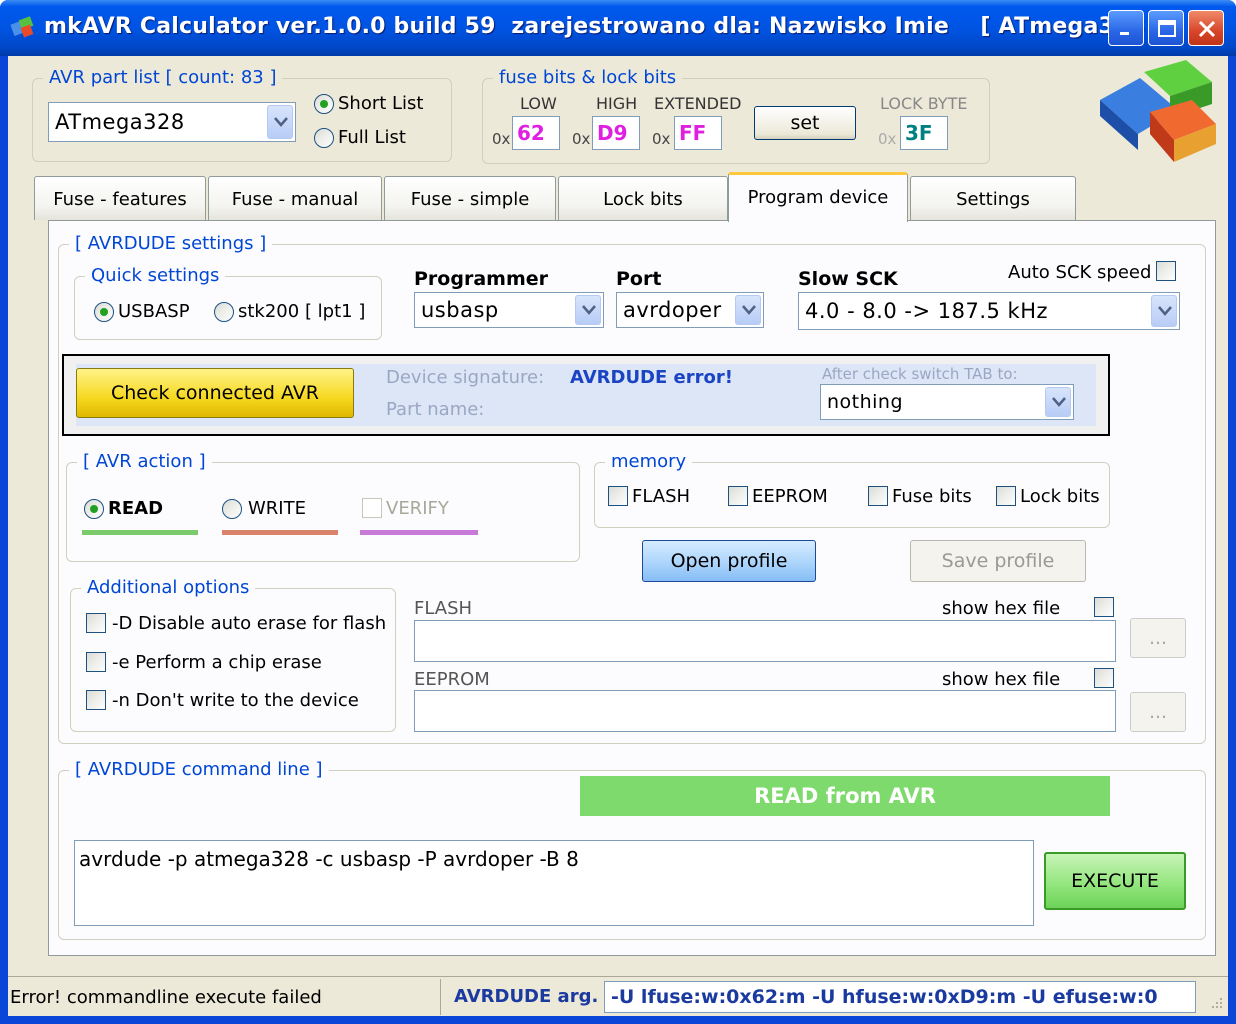 The height and width of the screenshot is (1024, 1236). Describe the element at coordinates (651, 377) in the screenshot. I see `device-signature-value: AVRDUDE error!` at that location.